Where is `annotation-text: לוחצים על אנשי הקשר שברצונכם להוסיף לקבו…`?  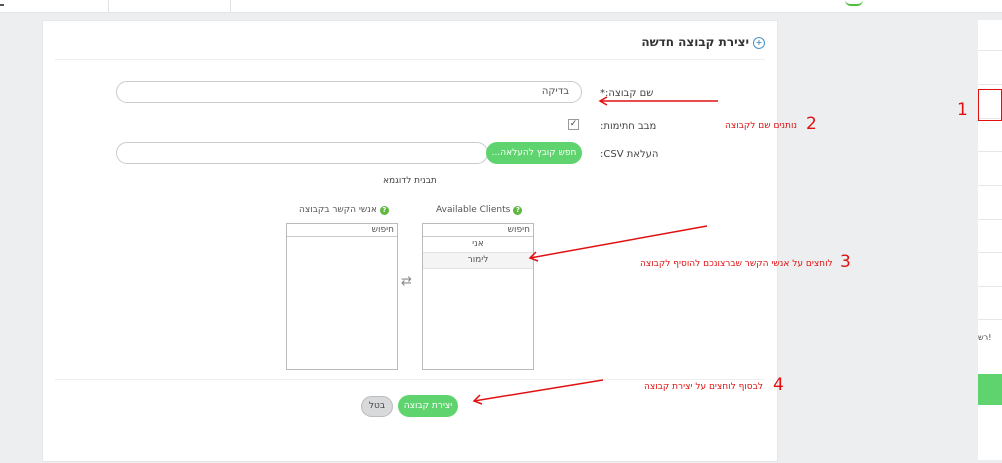 annotation-text: לוחצים על אנשי הקשר שברצונכם להוסיף לקבו… is located at coordinates (736, 264).